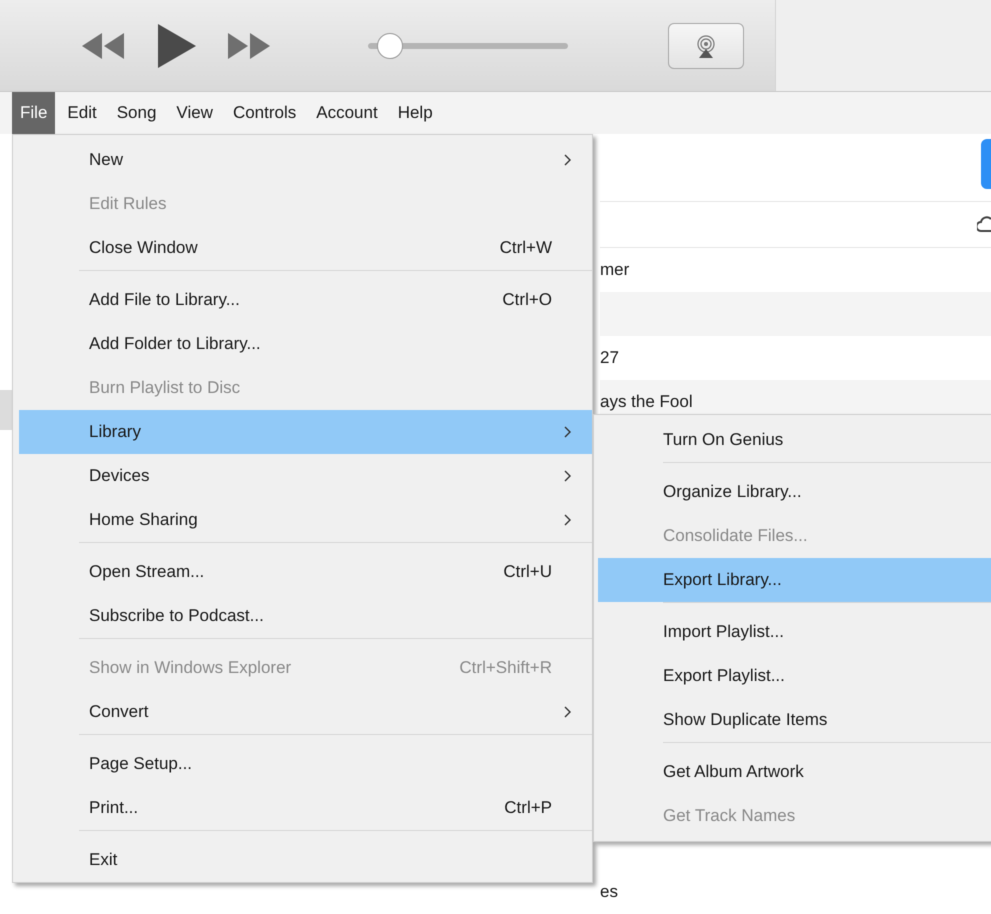 This screenshot has width=991, height=914. What do you see at coordinates (249, 45) in the screenshot?
I see `fast-forward-icon` at bounding box center [249, 45].